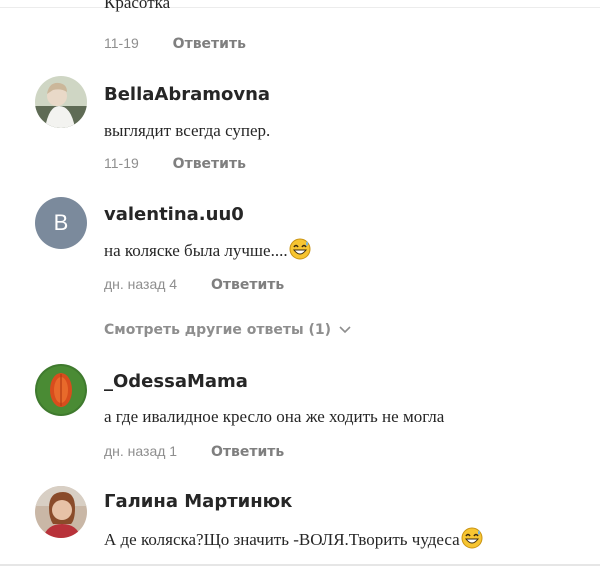 Image resolution: width=600 pixels, height=566 pixels. What do you see at coordinates (187, 95) in the screenshot?
I see `comment-username: BellaAbramovna` at bounding box center [187, 95].